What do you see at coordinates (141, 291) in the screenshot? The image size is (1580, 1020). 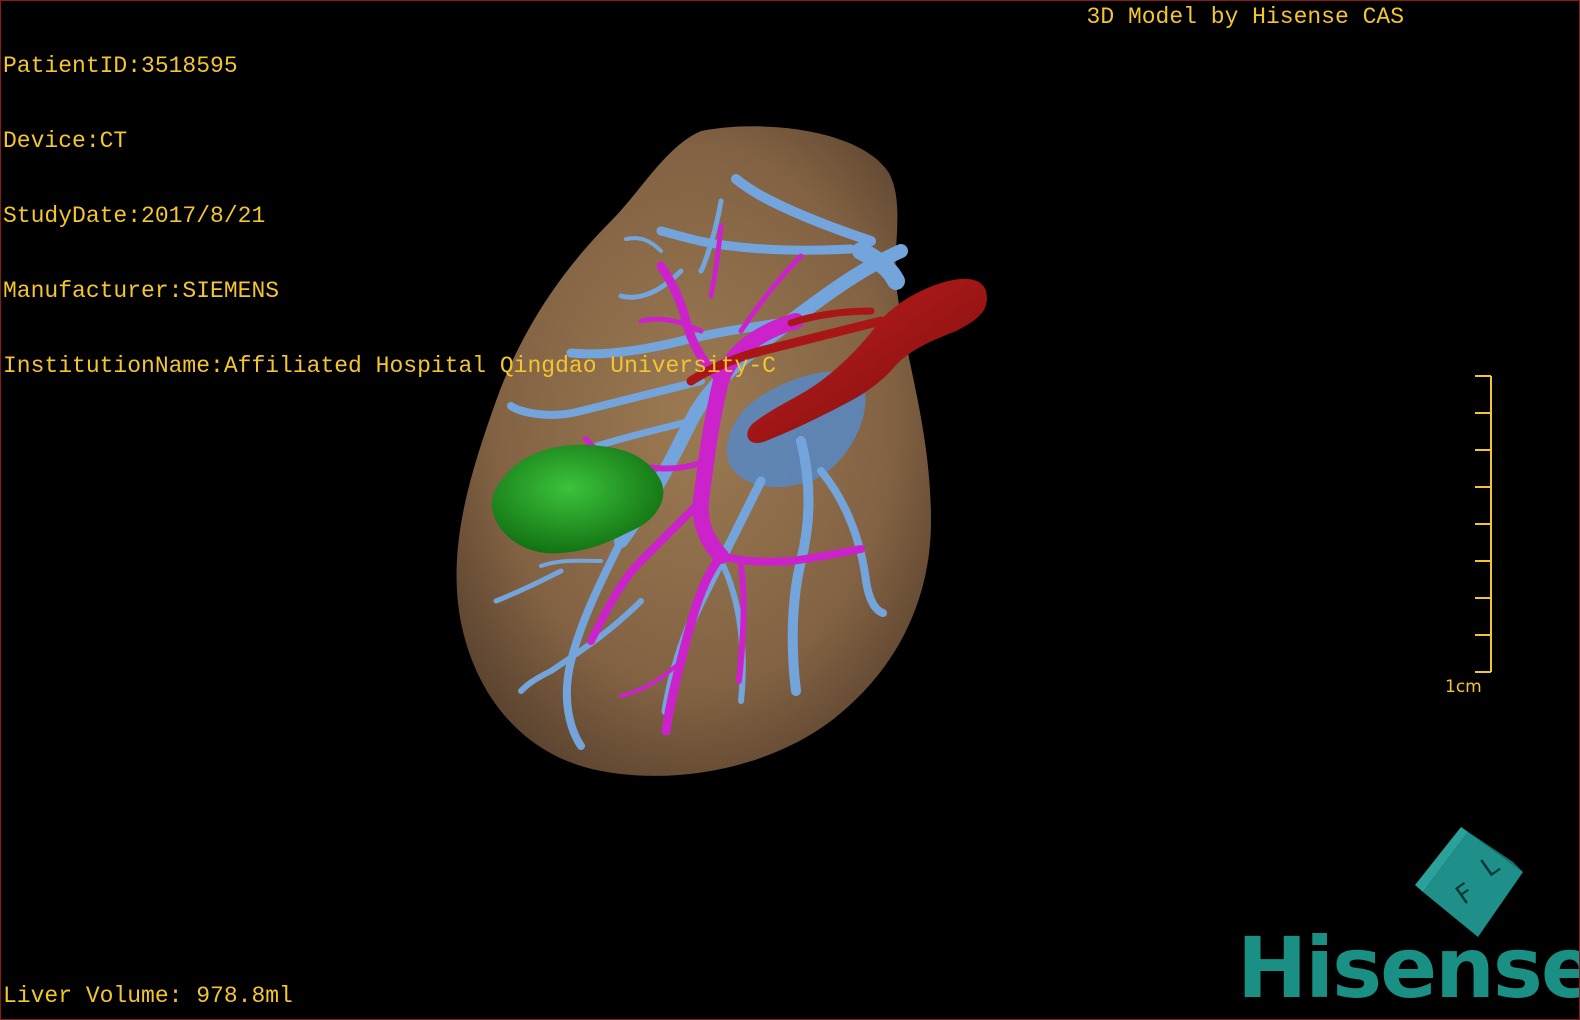 I see `manufacturer: Manufacturer:SIEMENS` at bounding box center [141, 291].